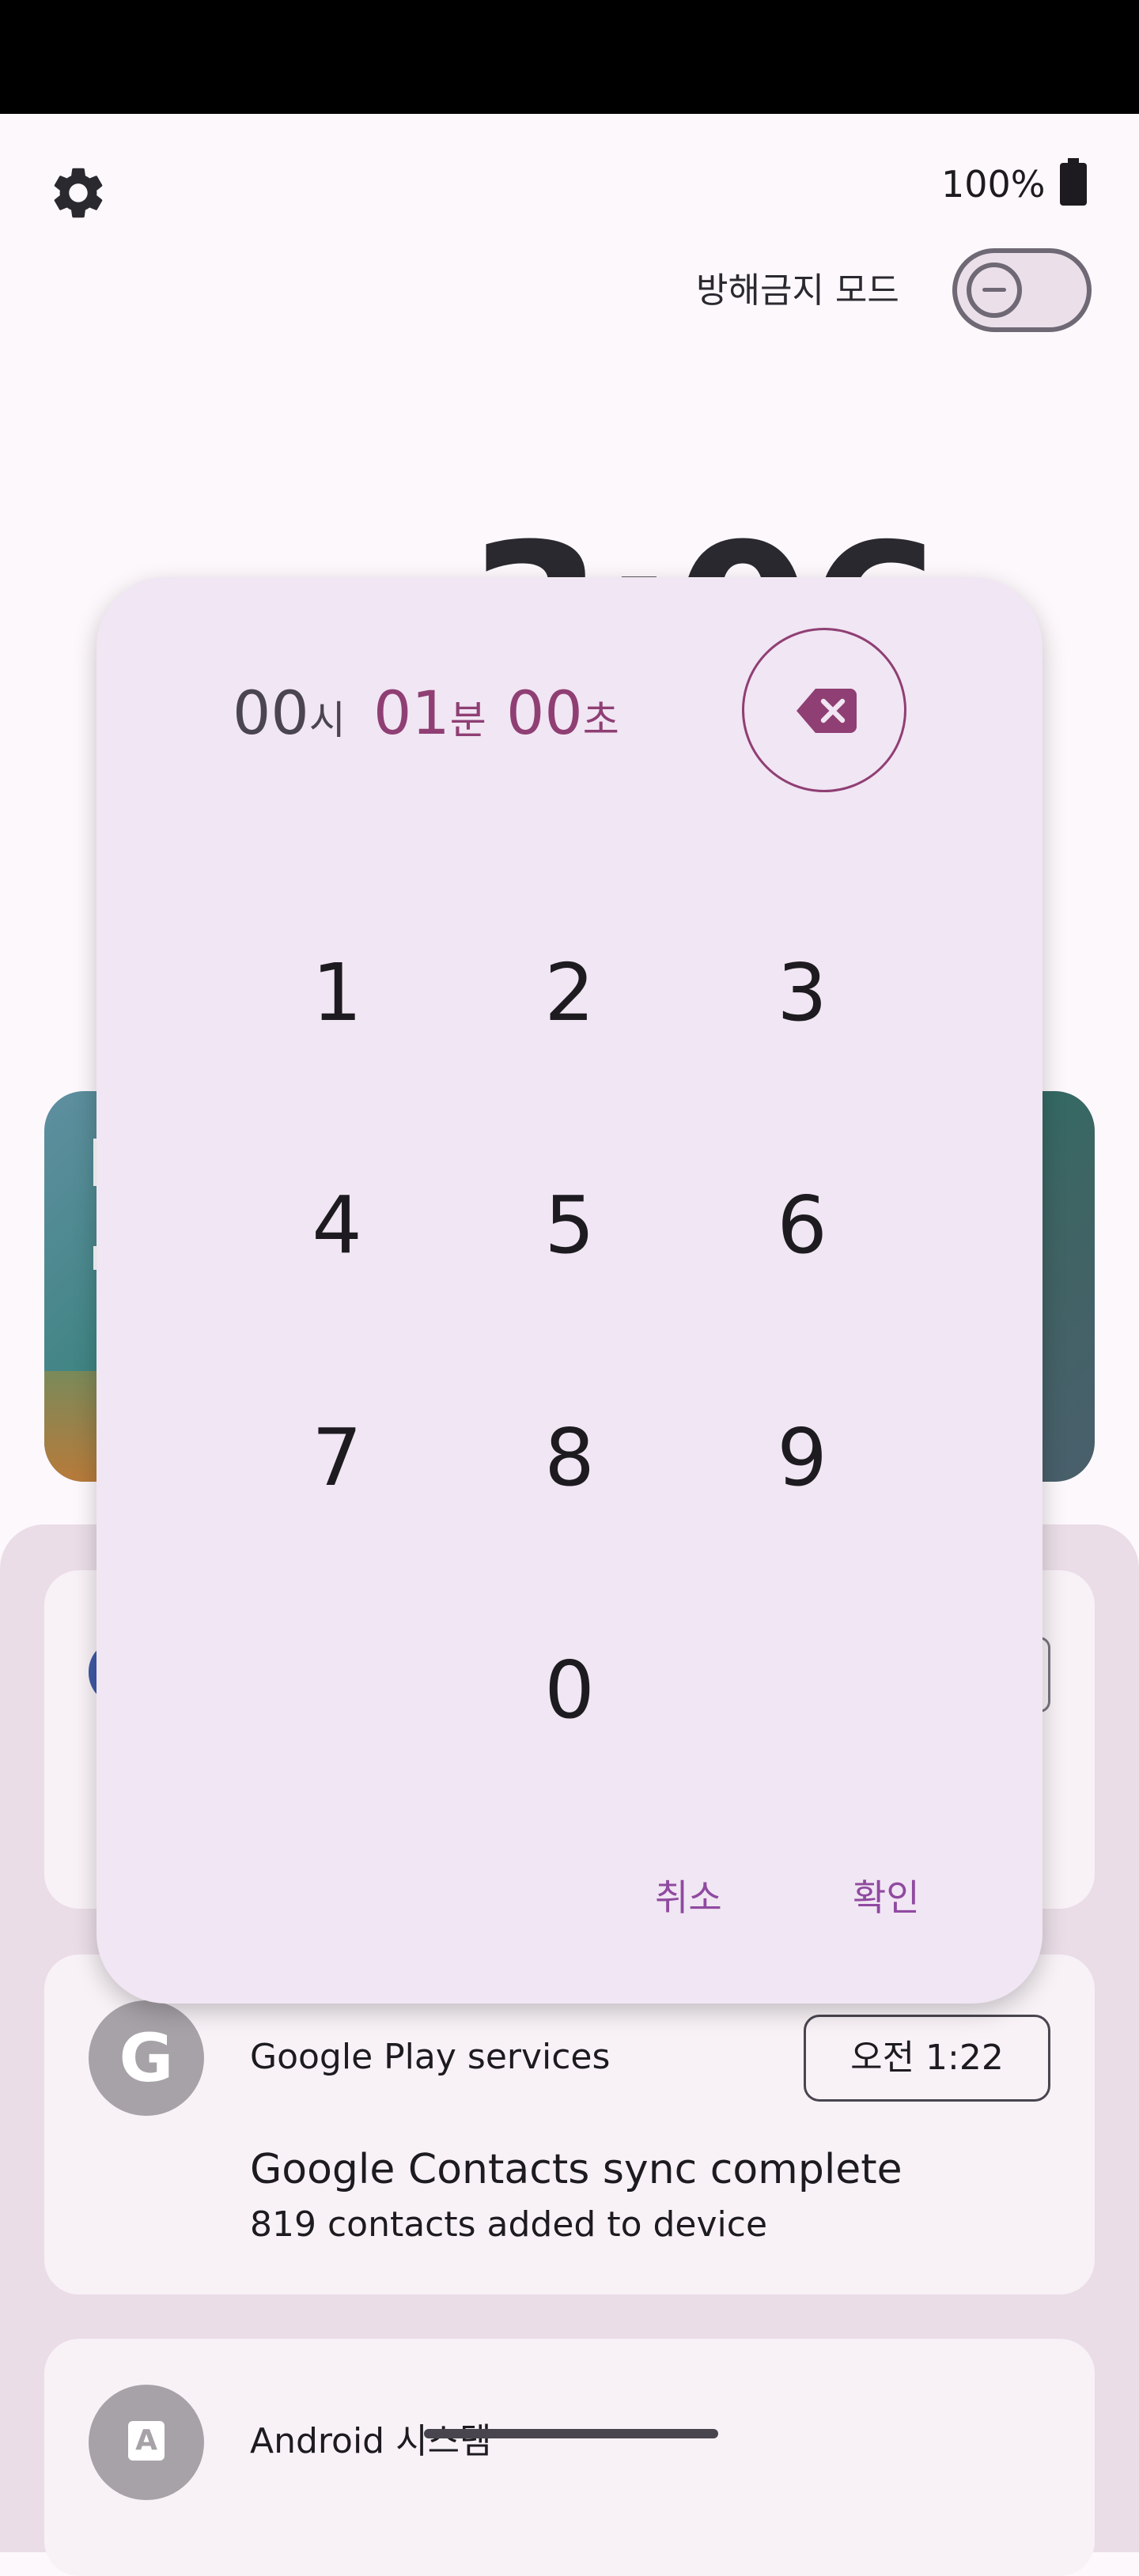  I want to click on battery-percent: 100%, so click(993, 184).